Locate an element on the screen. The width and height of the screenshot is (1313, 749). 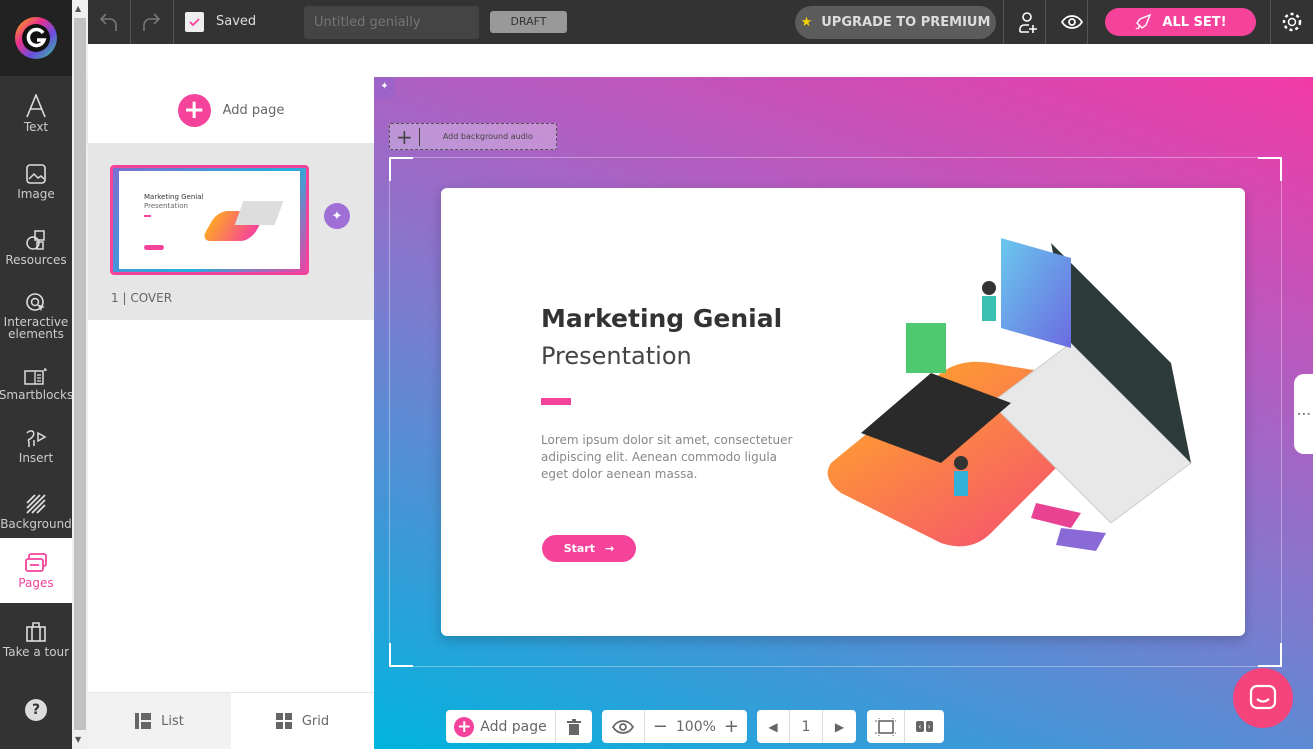
accent-bar is located at coordinates (556, 401).